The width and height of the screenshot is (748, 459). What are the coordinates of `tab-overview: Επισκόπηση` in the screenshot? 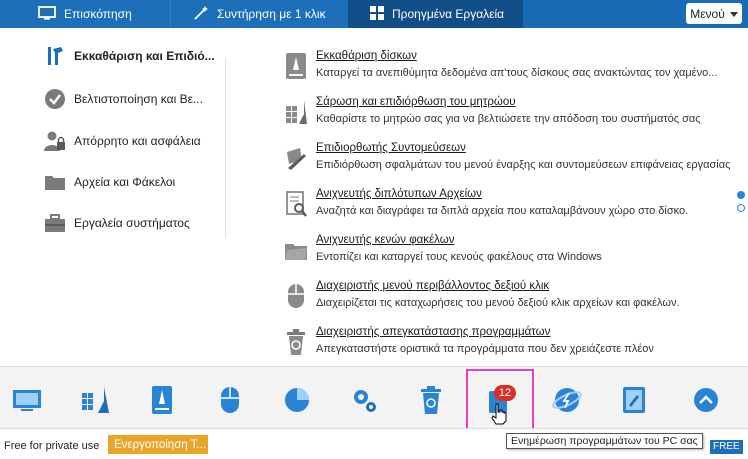 It's located at (85, 14).